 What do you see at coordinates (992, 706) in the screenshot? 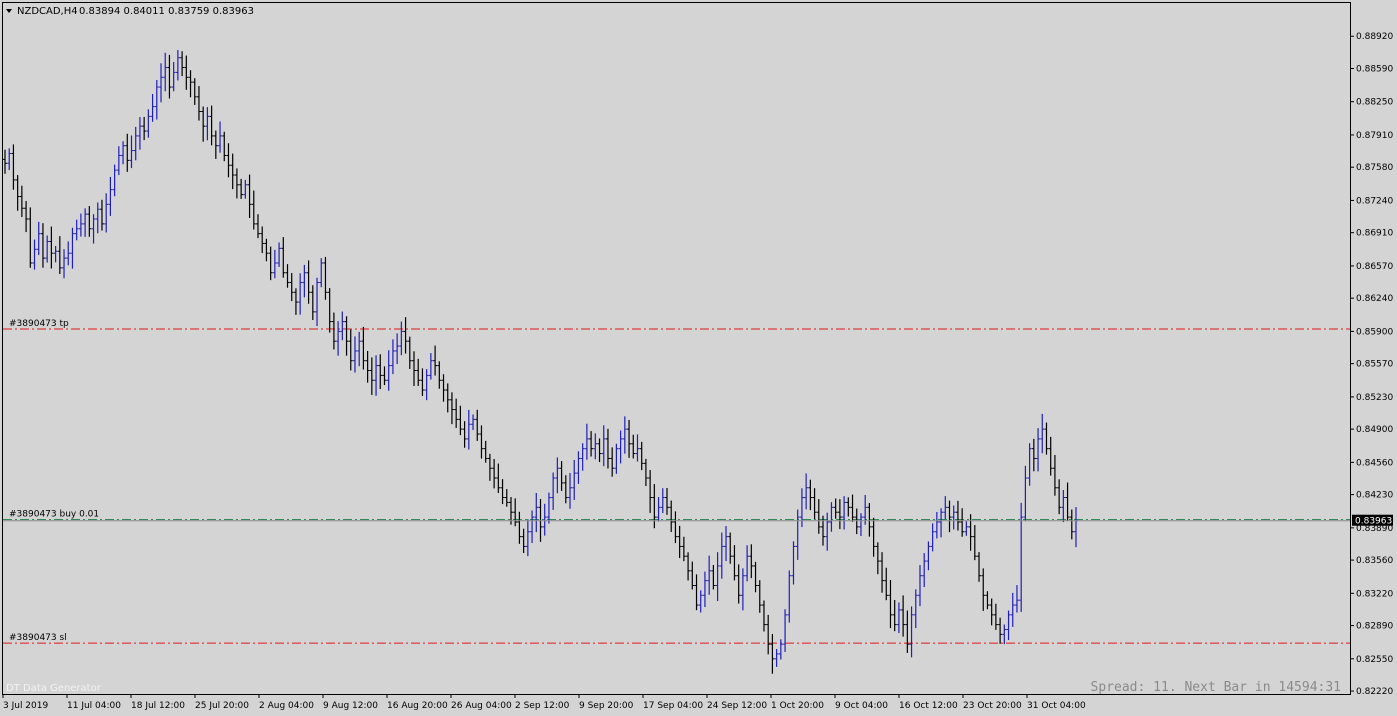
I see `x-tick-label: 23 Oct 20:00` at bounding box center [992, 706].